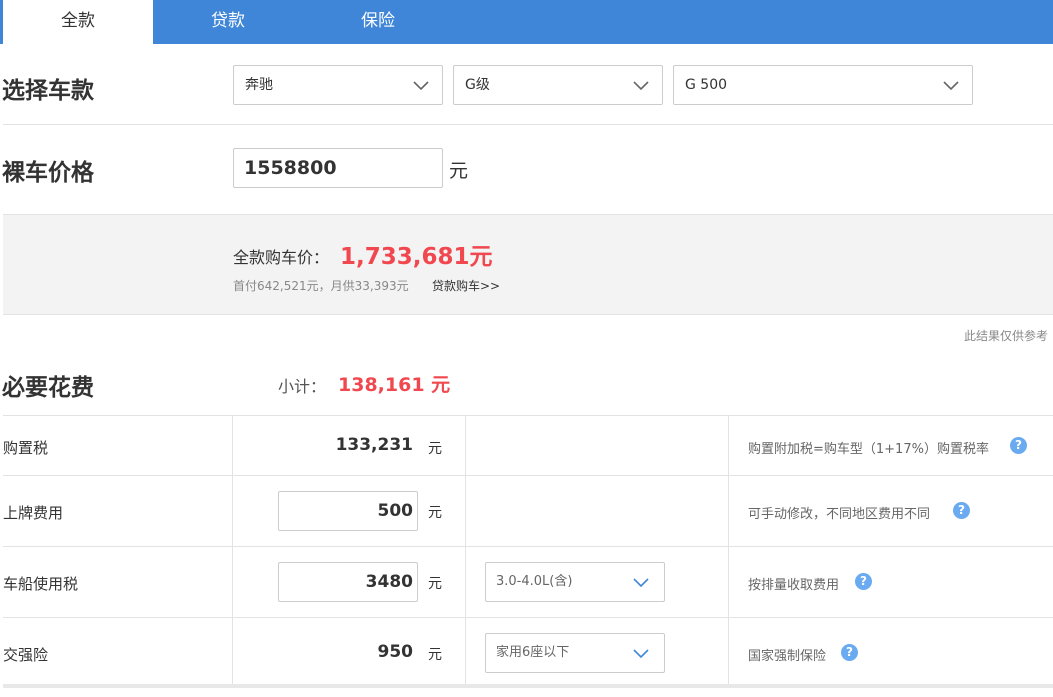 The image size is (1053, 697). What do you see at coordinates (706, 85) in the screenshot?
I see `model-select-value: G 500` at bounding box center [706, 85].